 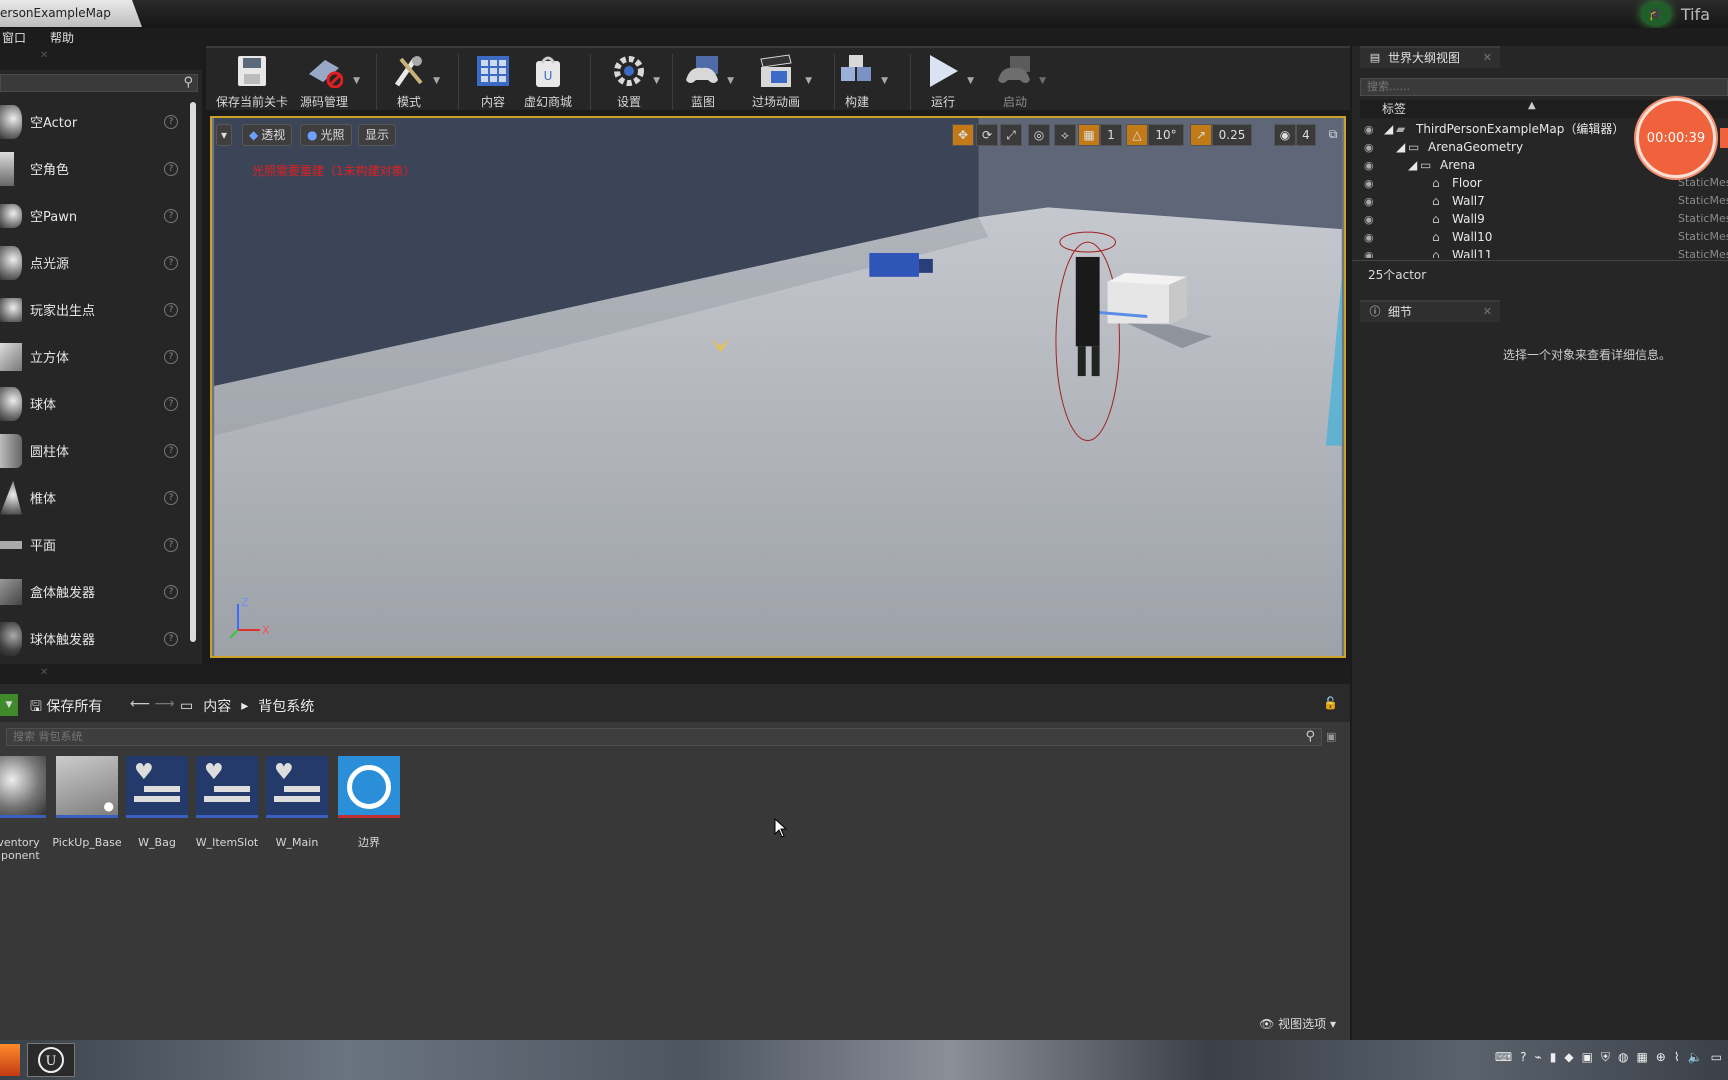 I want to click on asset-tile: ♥ W_ItemSlot, so click(x=227, y=802).